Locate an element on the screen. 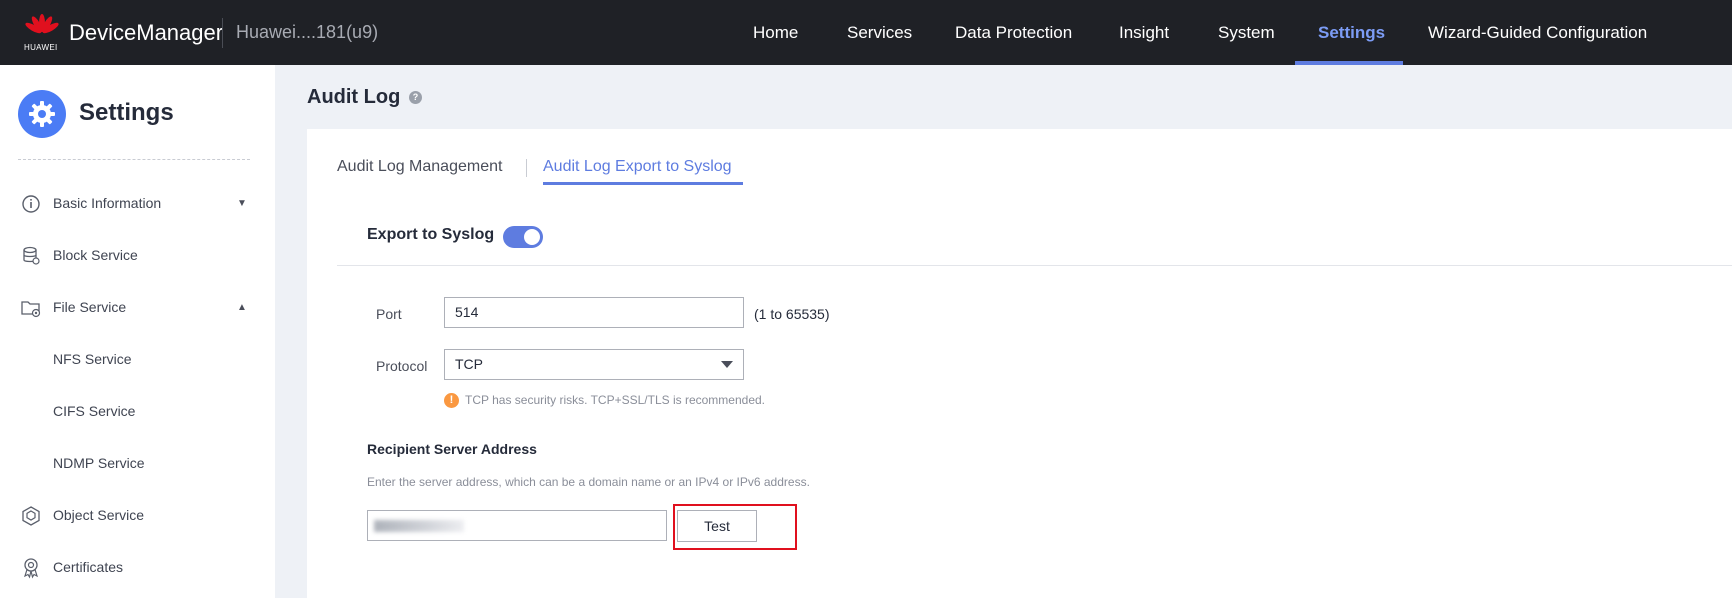 This screenshot has height=598, width=1732. chevron-down-icon is located at coordinates (727, 364).